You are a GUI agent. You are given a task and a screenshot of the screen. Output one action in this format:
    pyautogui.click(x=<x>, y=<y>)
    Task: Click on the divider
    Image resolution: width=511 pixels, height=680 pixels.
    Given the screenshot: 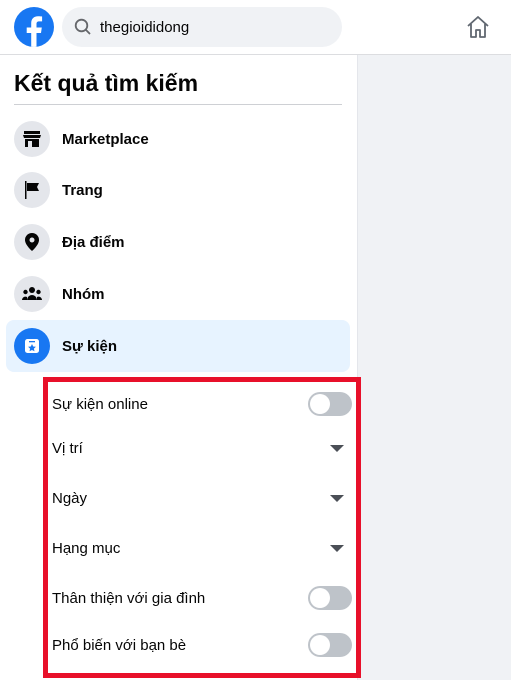 What is the action you would take?
    pyautogui.click(x=178, y=104)
    